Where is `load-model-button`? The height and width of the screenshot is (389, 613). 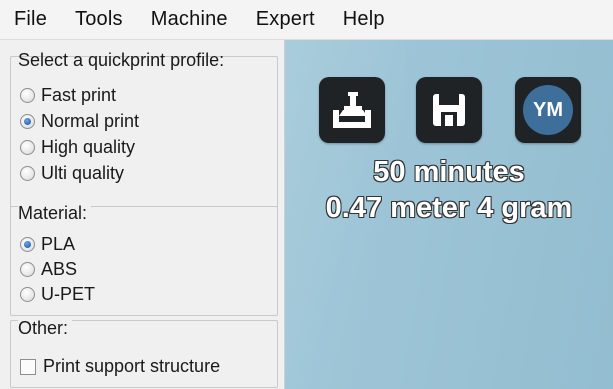 load-model-button is located at coordinates (352, 110).